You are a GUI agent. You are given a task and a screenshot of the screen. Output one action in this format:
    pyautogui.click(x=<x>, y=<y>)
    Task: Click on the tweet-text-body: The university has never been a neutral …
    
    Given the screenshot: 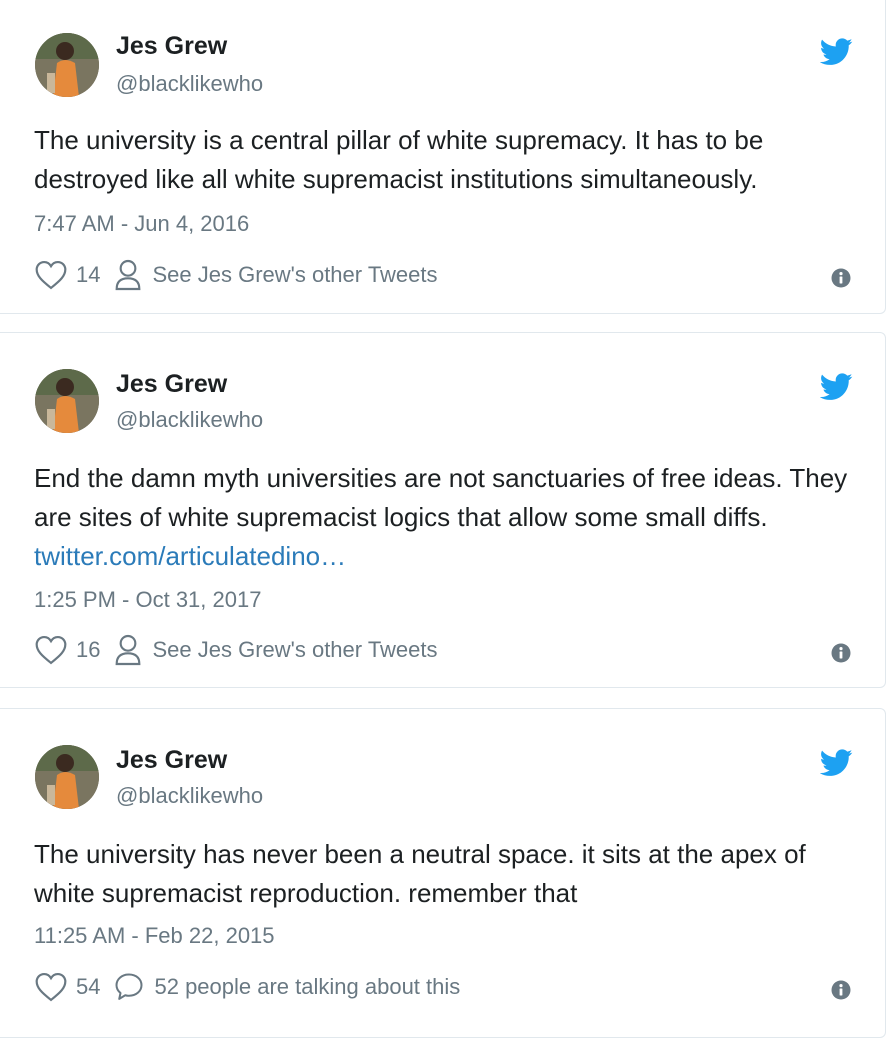 What is the action you would take?
    pyautogui.click(x=420, y=873)
    